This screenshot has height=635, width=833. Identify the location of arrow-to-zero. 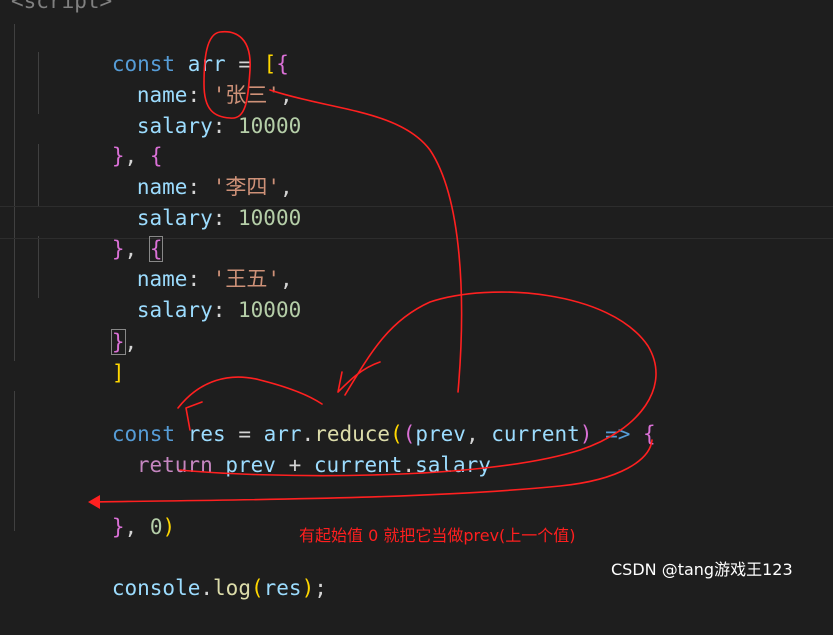
(372, 471).